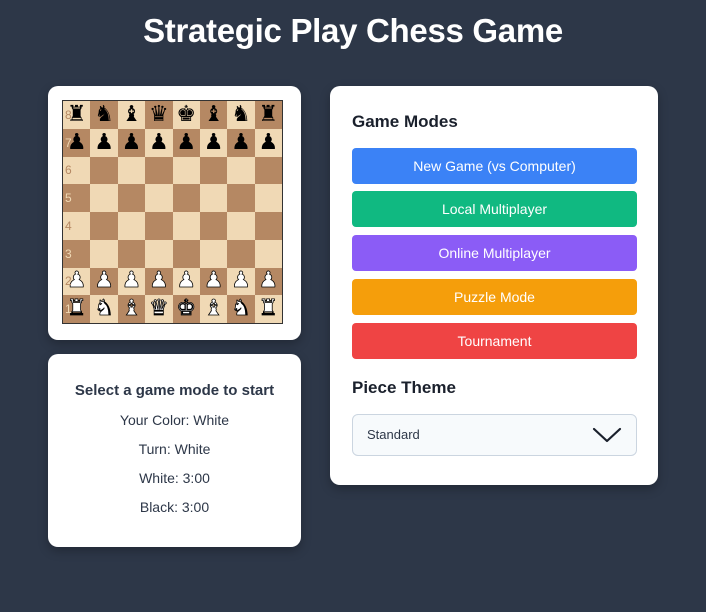  Describe the element at coordinates (131, 253) in the screenshot. I see `square-c3` at that location.